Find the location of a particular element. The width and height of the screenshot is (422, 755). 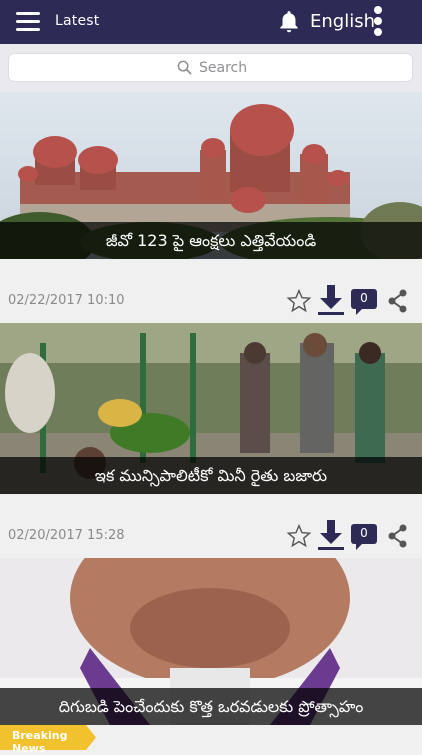

breaking-news-ticker: Breaking News is located at coordinates (48, 740).